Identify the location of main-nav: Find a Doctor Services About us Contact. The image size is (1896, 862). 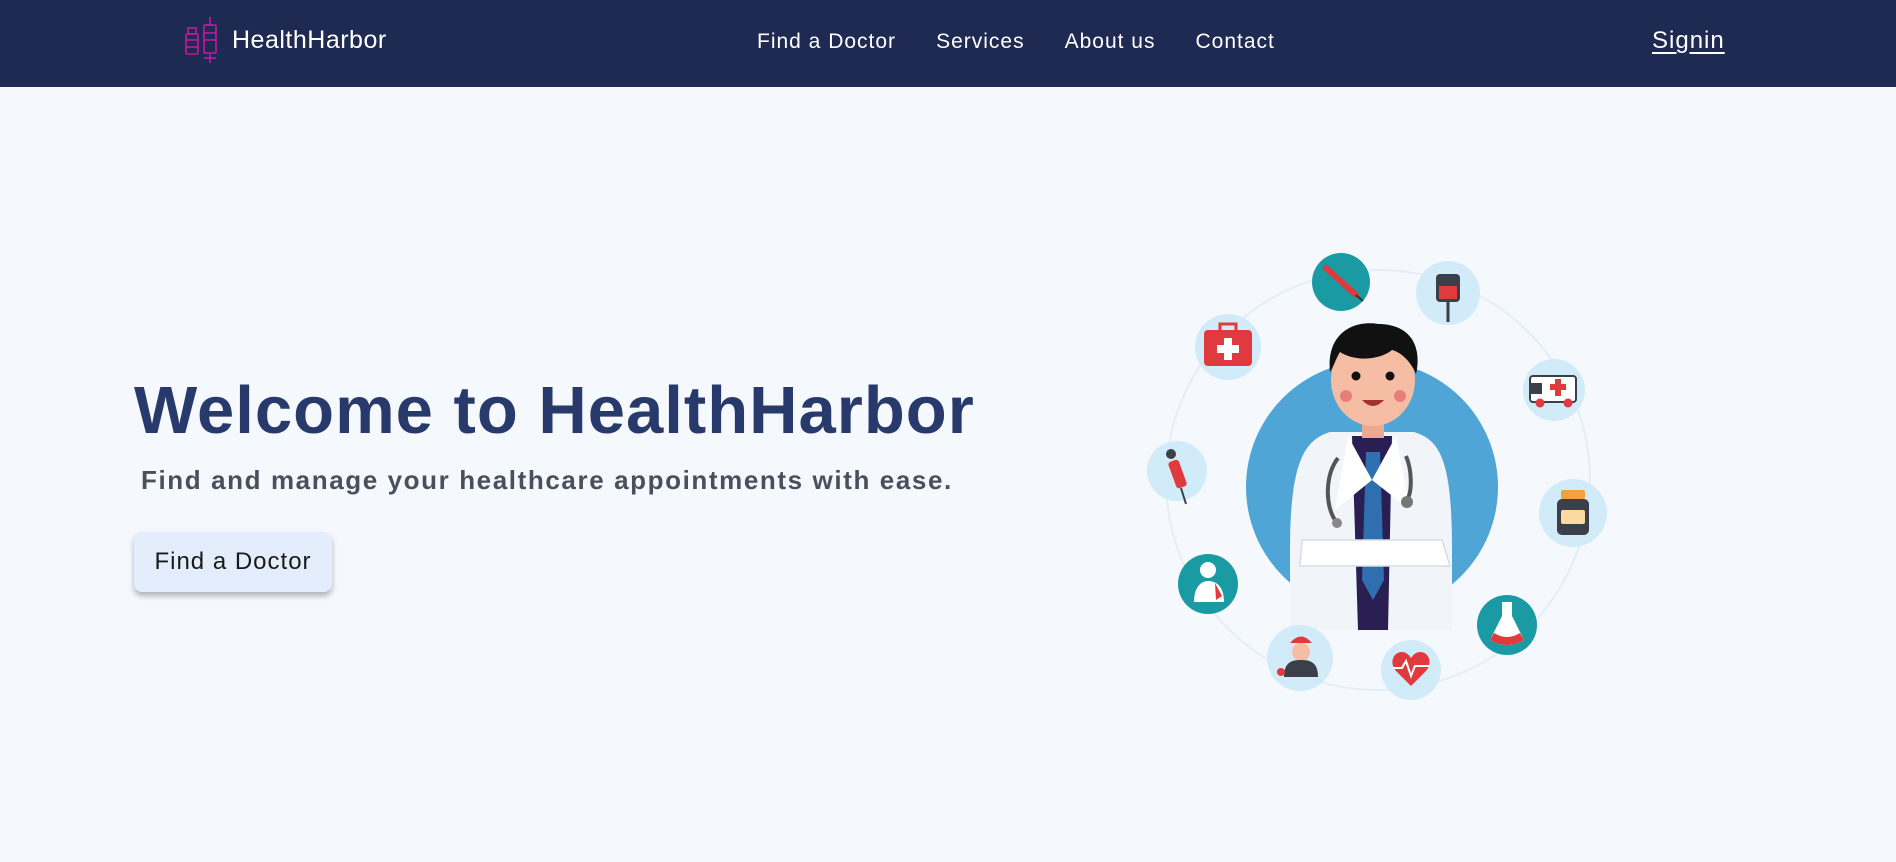
(1016, 42).